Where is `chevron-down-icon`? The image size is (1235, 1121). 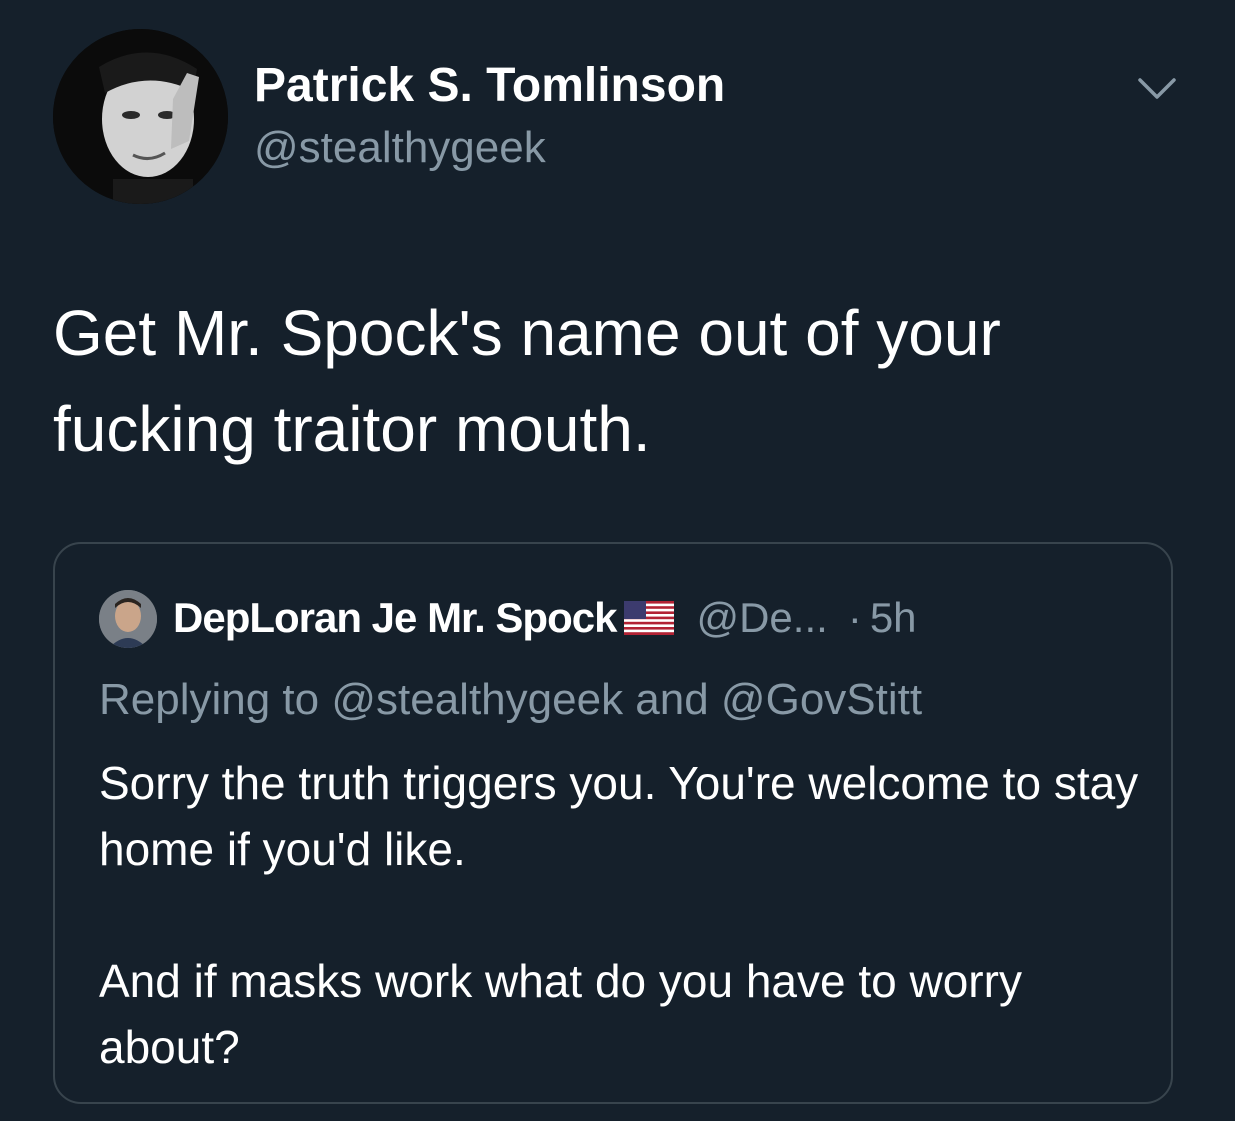 chevron-down-icon is located at coordinates (1157, 88).